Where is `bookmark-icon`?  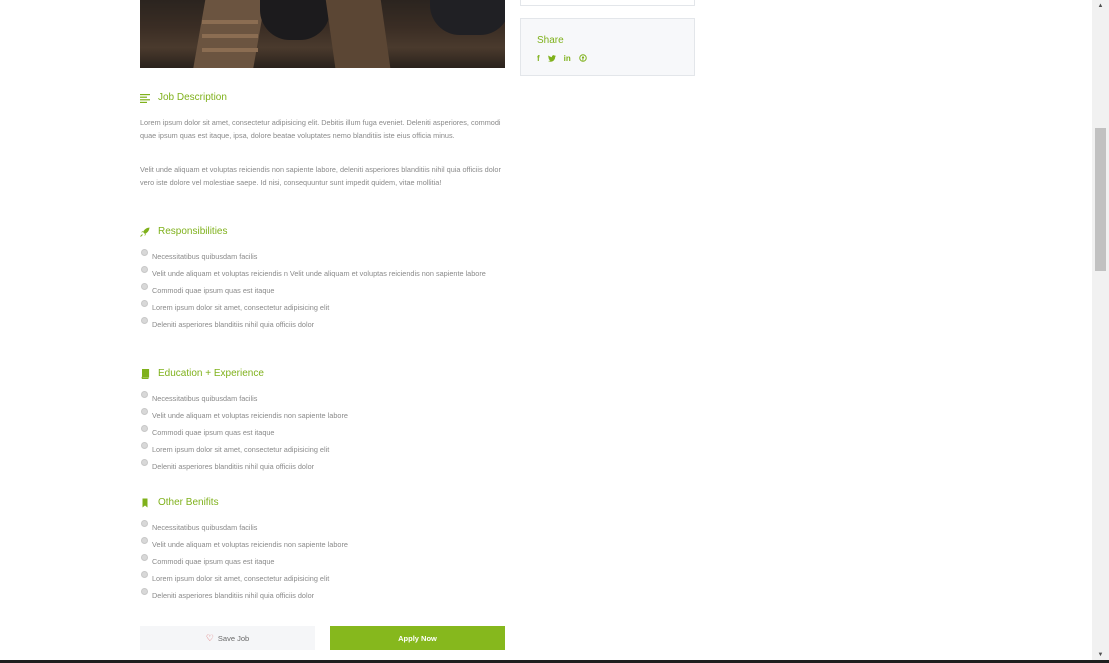 bookmark-icon is located at coordinates (145, 503).